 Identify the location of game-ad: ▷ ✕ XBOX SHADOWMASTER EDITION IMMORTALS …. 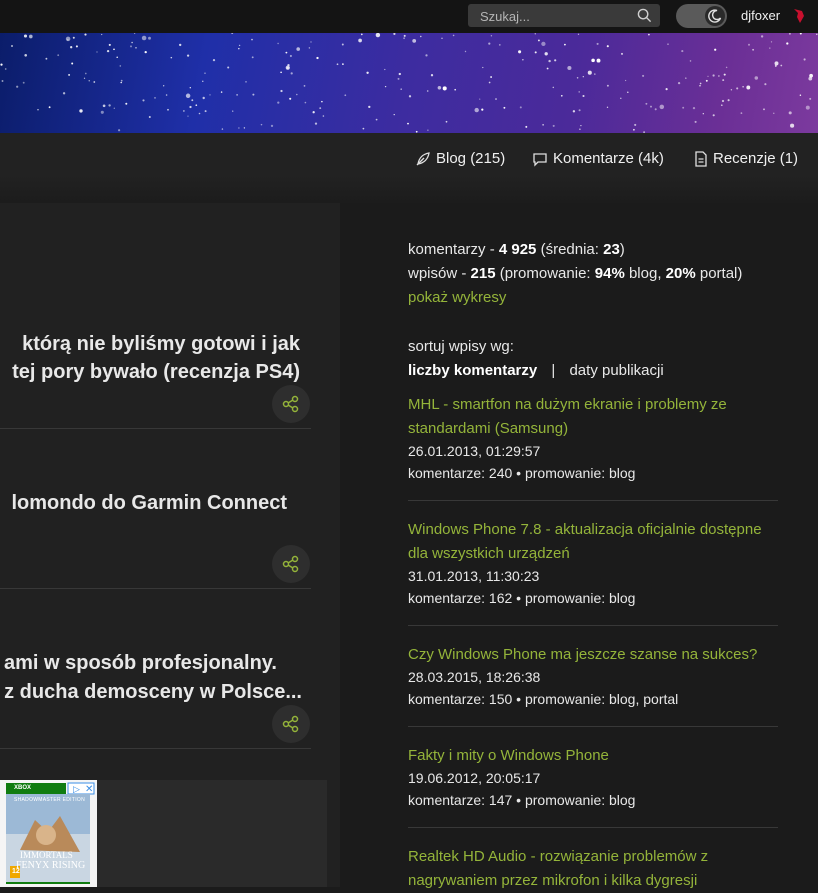
(48, 833).